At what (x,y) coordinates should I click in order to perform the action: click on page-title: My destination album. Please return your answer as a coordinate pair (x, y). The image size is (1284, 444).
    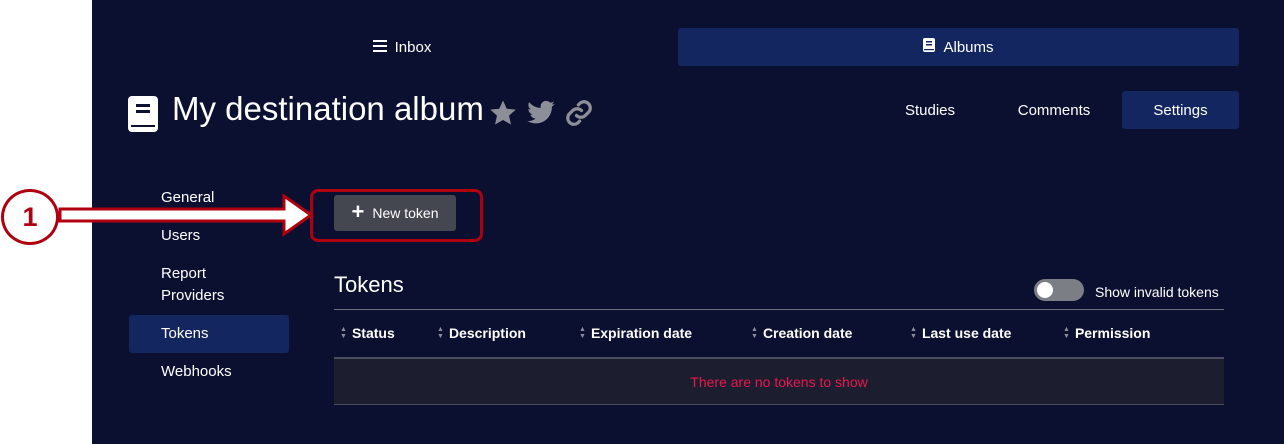
    Looking at the image, I should click on (328, 108).